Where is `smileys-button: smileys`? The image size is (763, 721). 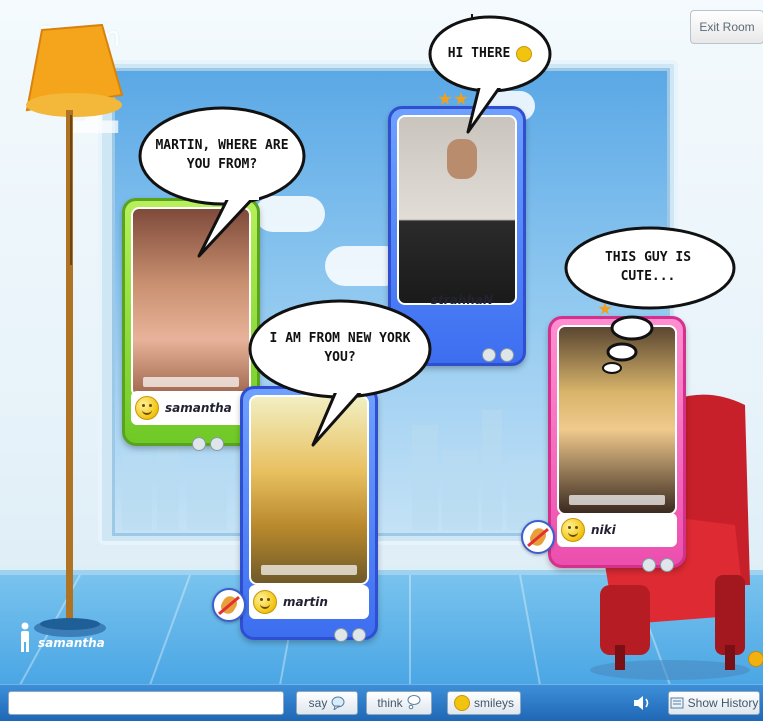
smileys-button: smileys is located at coordinates (484, 703).